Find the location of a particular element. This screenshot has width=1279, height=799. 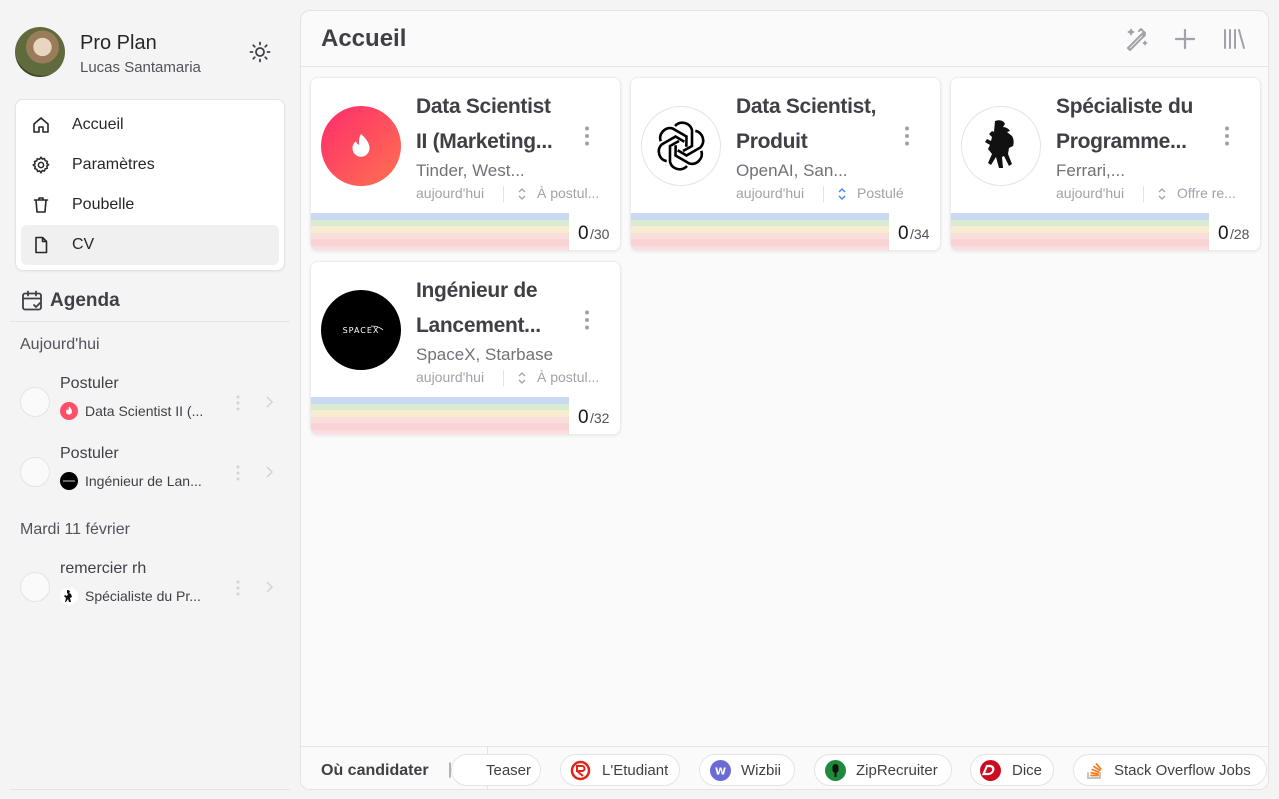

spacex-logo-icon: SPACEX is located at coordinates (361, 330).